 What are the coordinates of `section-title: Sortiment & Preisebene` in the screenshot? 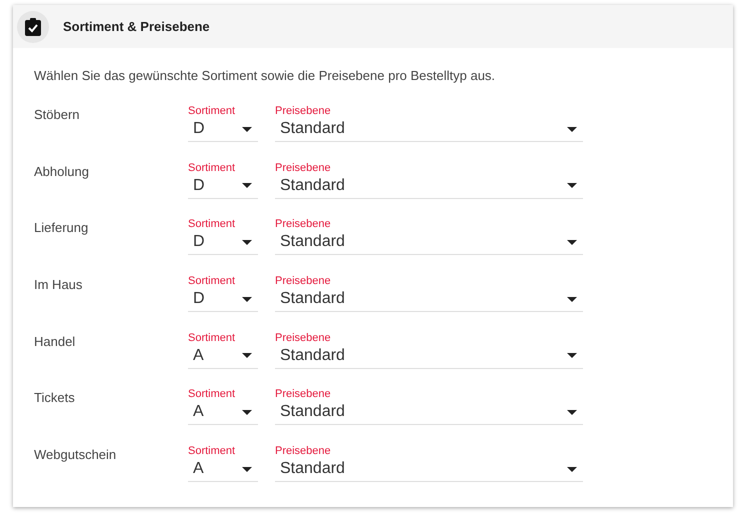 It's located at (136, 26).